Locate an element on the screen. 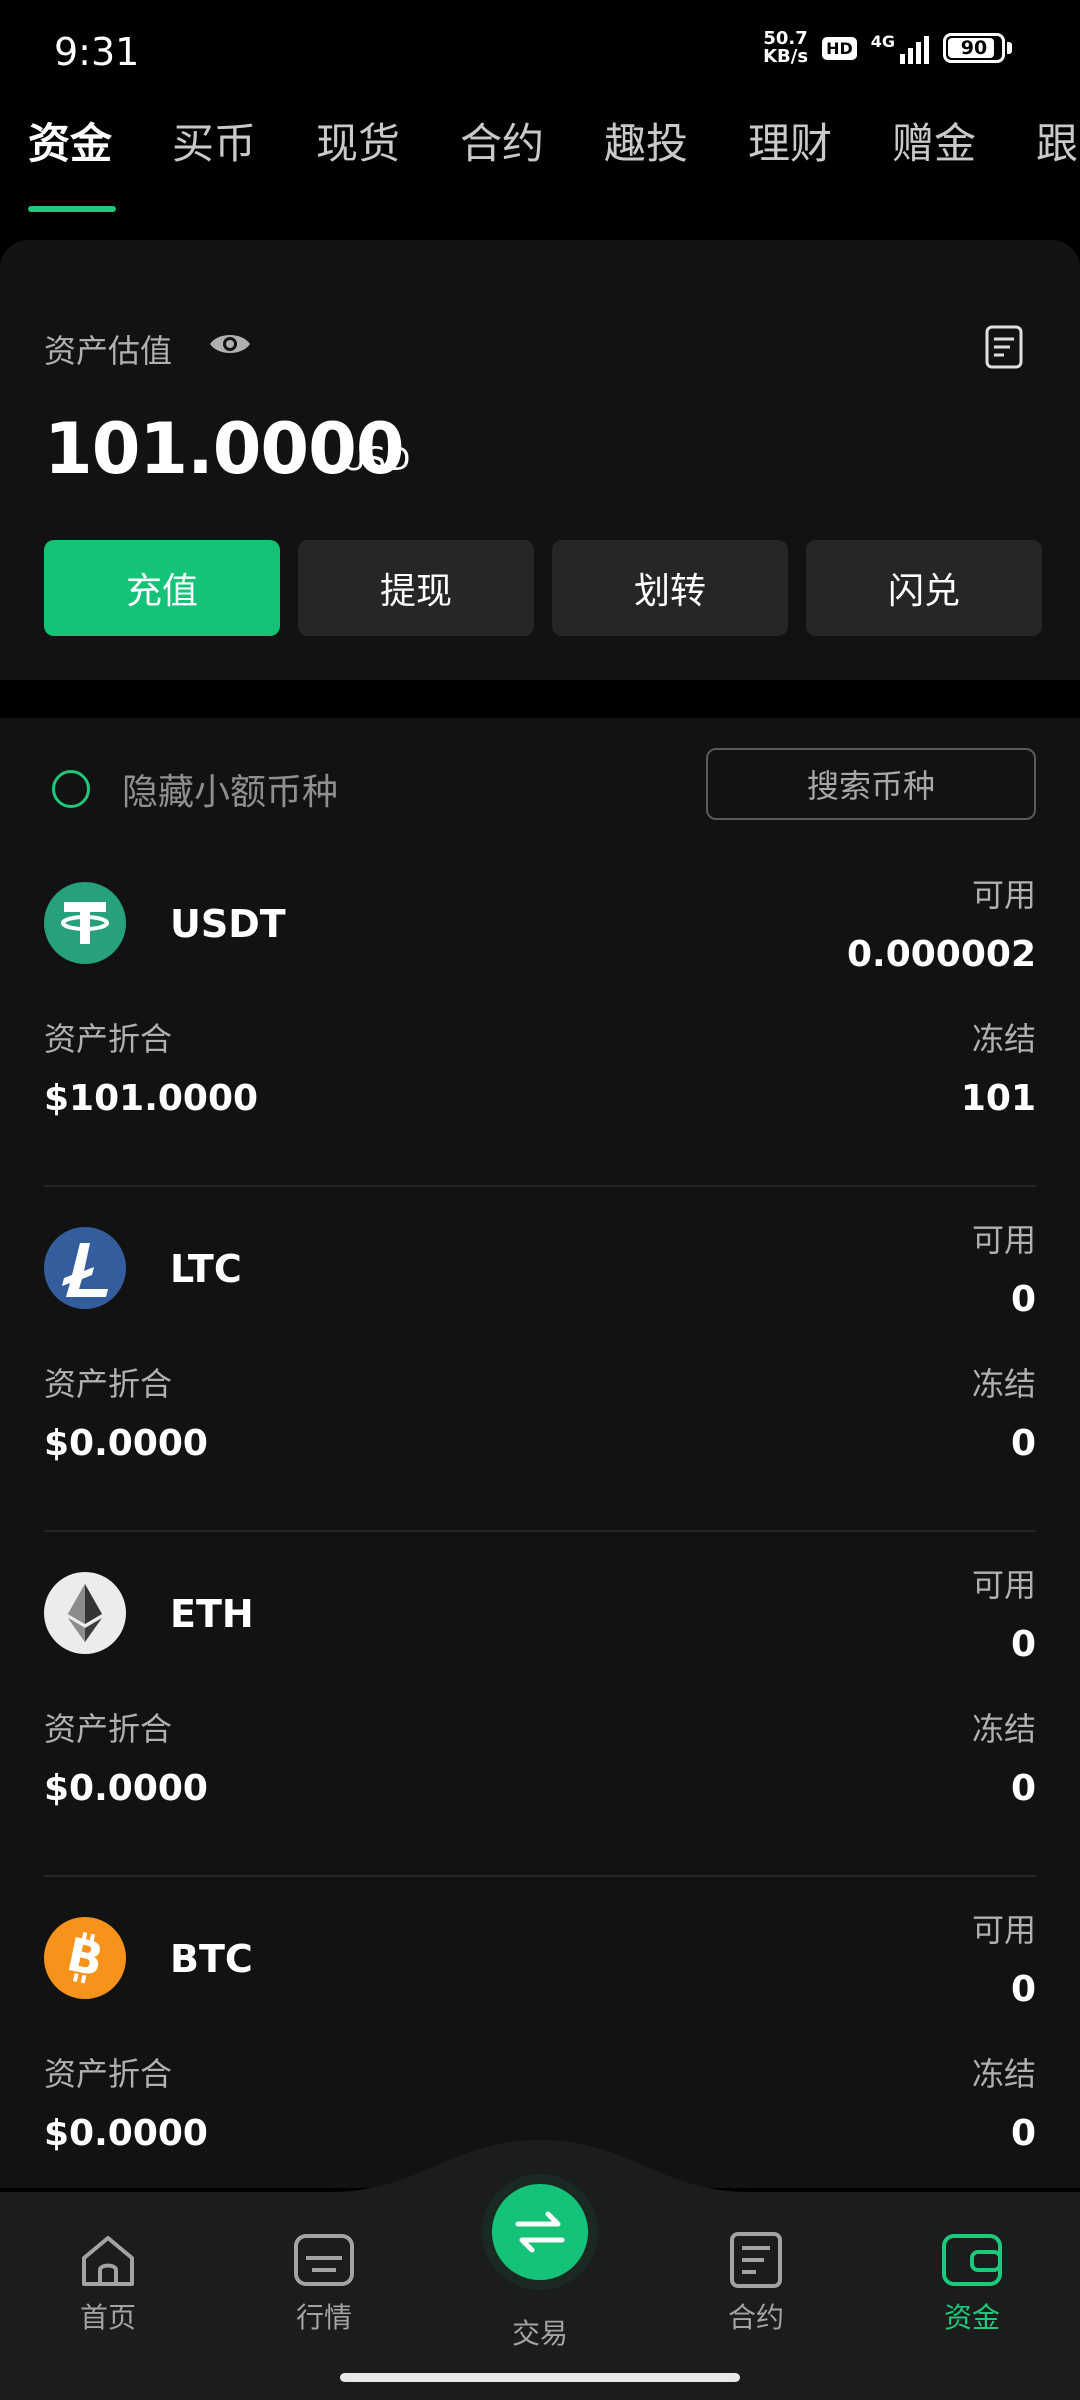  active-tab-indicator is located at coordinates (72, 209).